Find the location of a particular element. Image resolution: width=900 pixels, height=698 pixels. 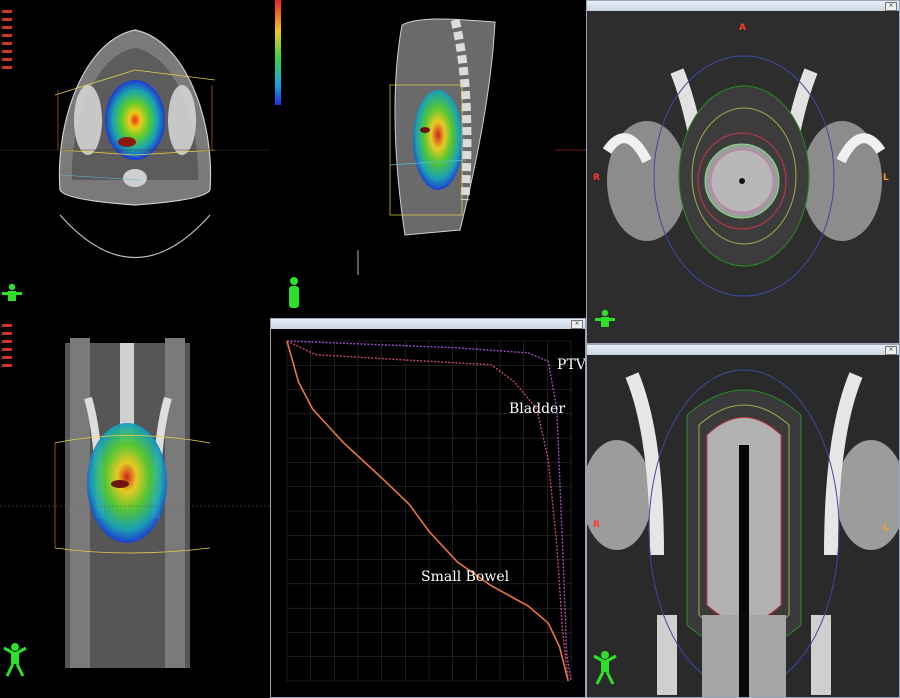

axial-ct-image is located at coordinates (135, 134).